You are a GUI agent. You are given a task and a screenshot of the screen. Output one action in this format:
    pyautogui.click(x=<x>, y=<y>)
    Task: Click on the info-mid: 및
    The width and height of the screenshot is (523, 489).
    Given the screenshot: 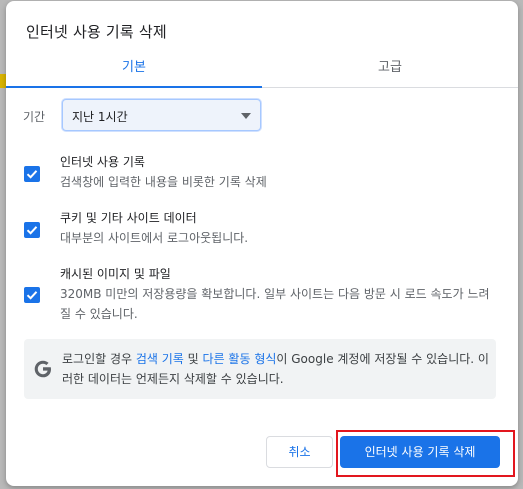 What is the action you would take?
    pyautogui.click(x=193, y=359)
    